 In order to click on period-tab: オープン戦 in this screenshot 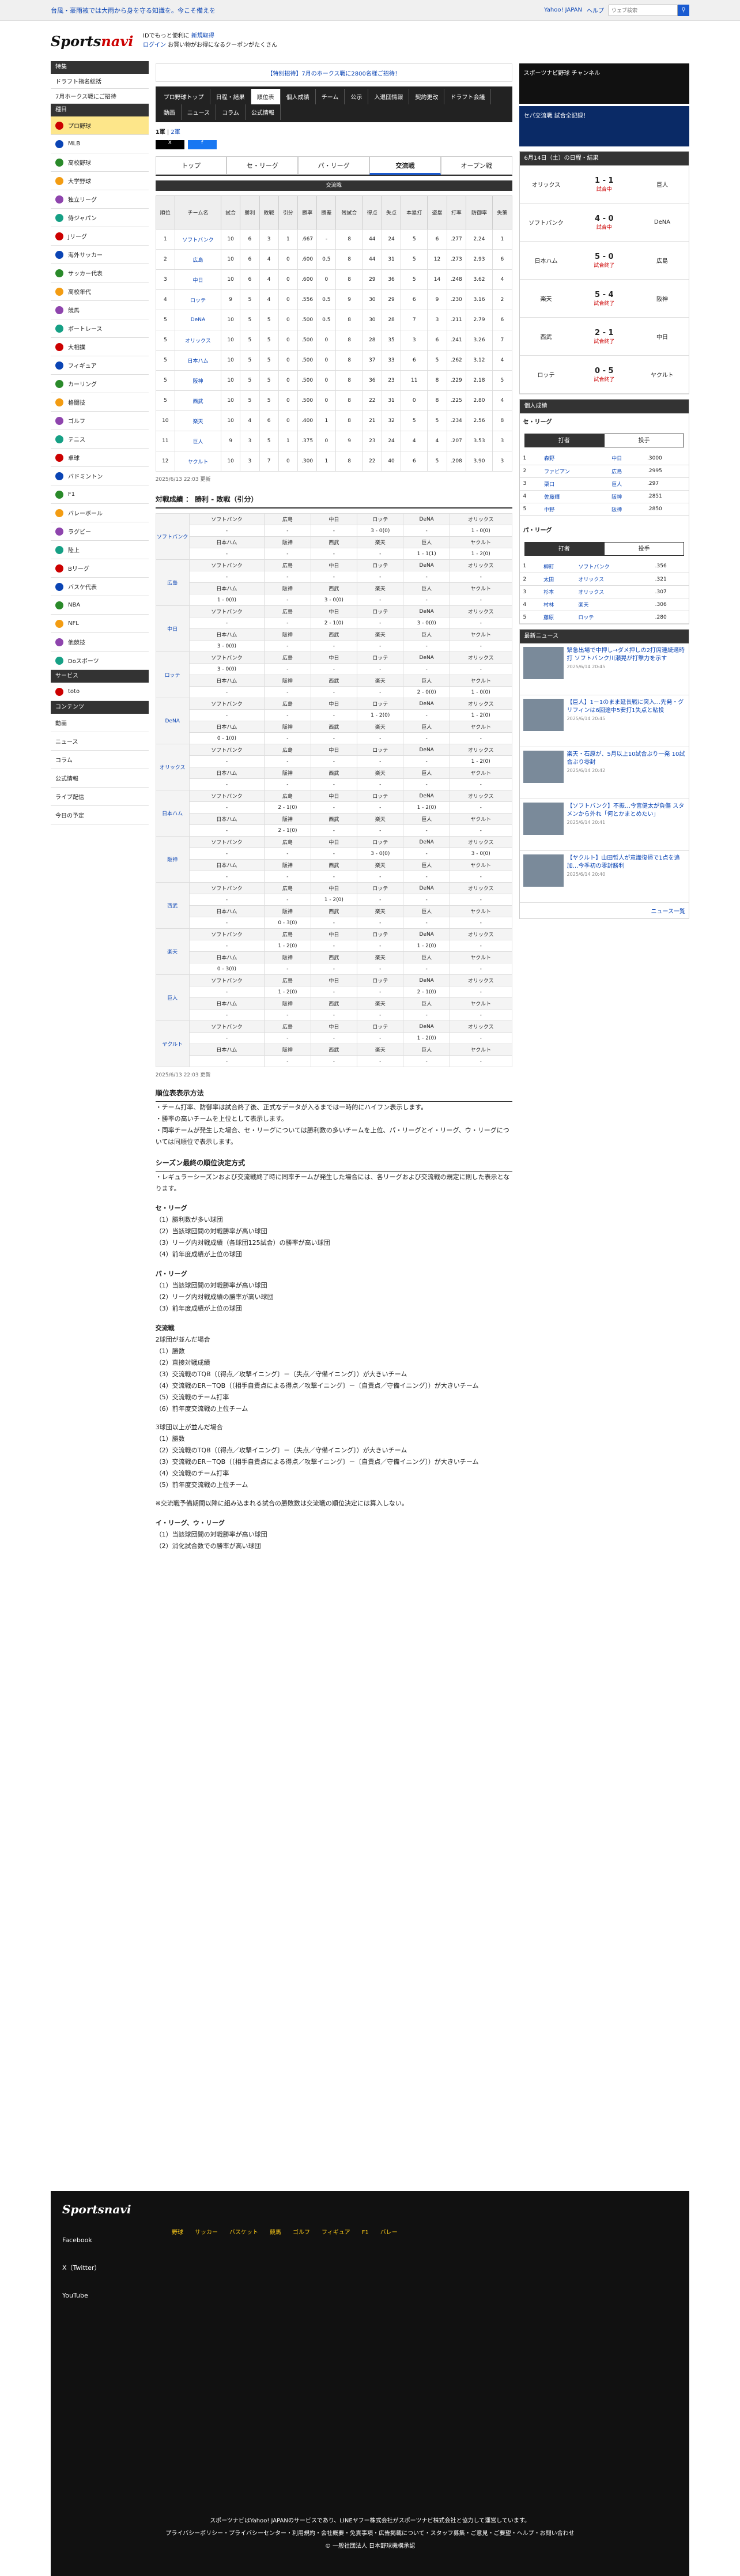, I will do `click(476, 165)`.